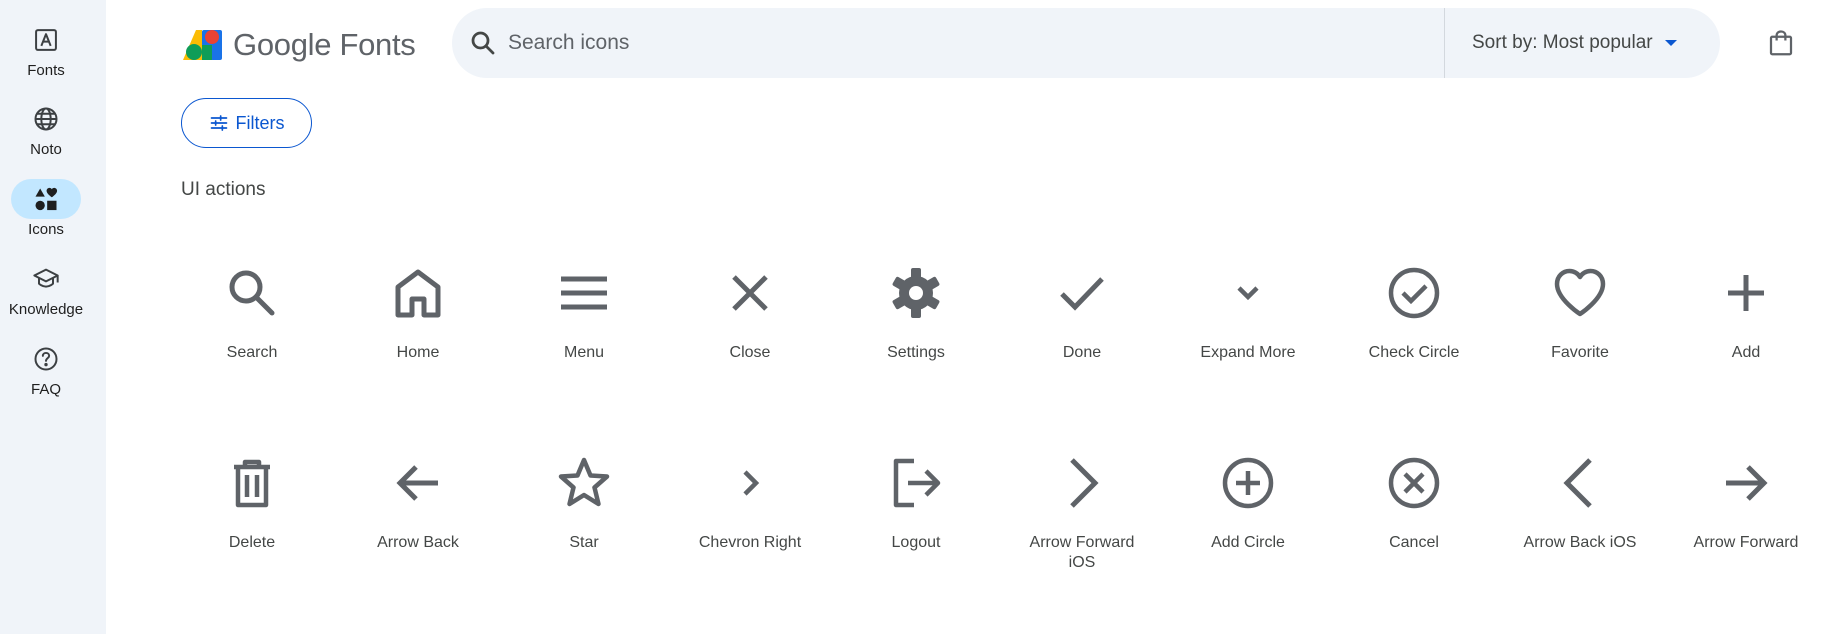  What do you see at coordinates (1248, 483) in the screenshot?
I see `add-circle-icon` at bounding box center [1248, 483].